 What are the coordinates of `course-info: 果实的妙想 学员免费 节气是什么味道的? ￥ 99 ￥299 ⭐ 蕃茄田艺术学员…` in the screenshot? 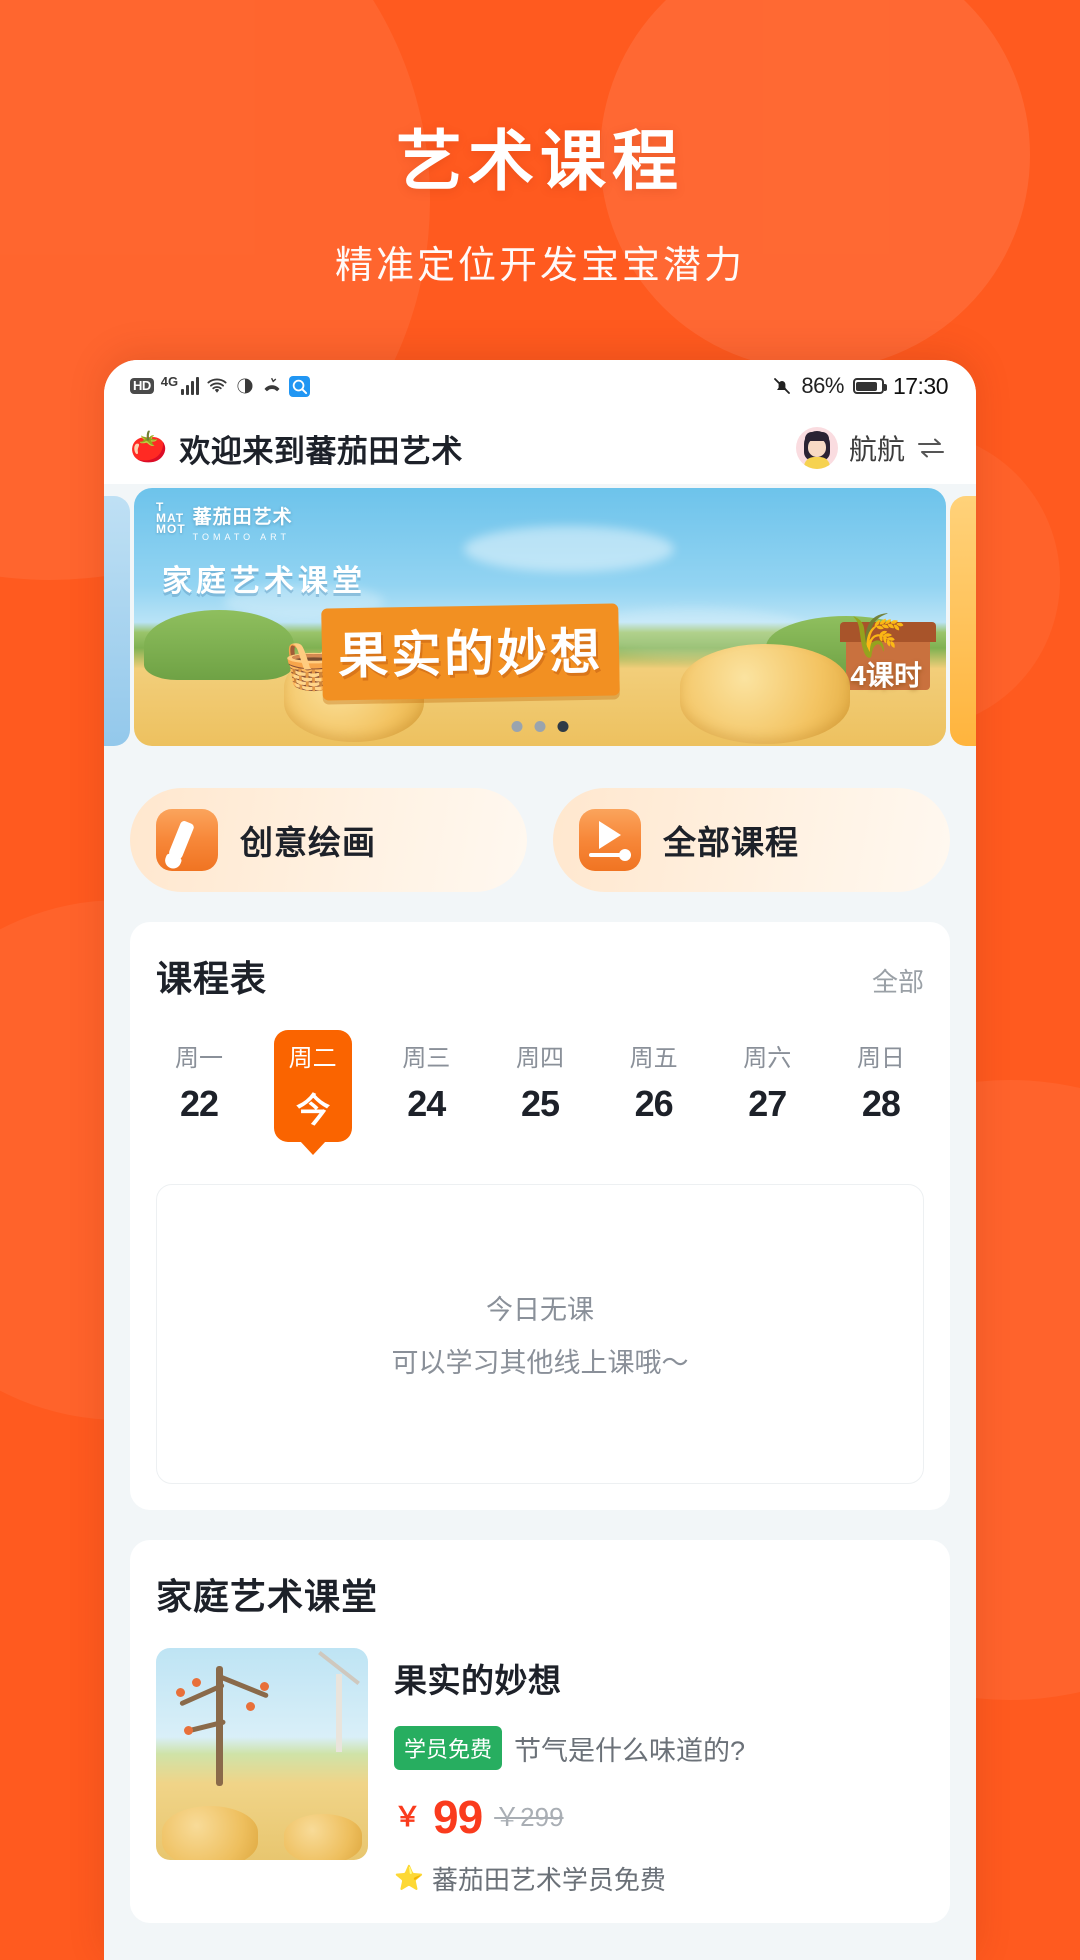 It's located at (659, 1772).